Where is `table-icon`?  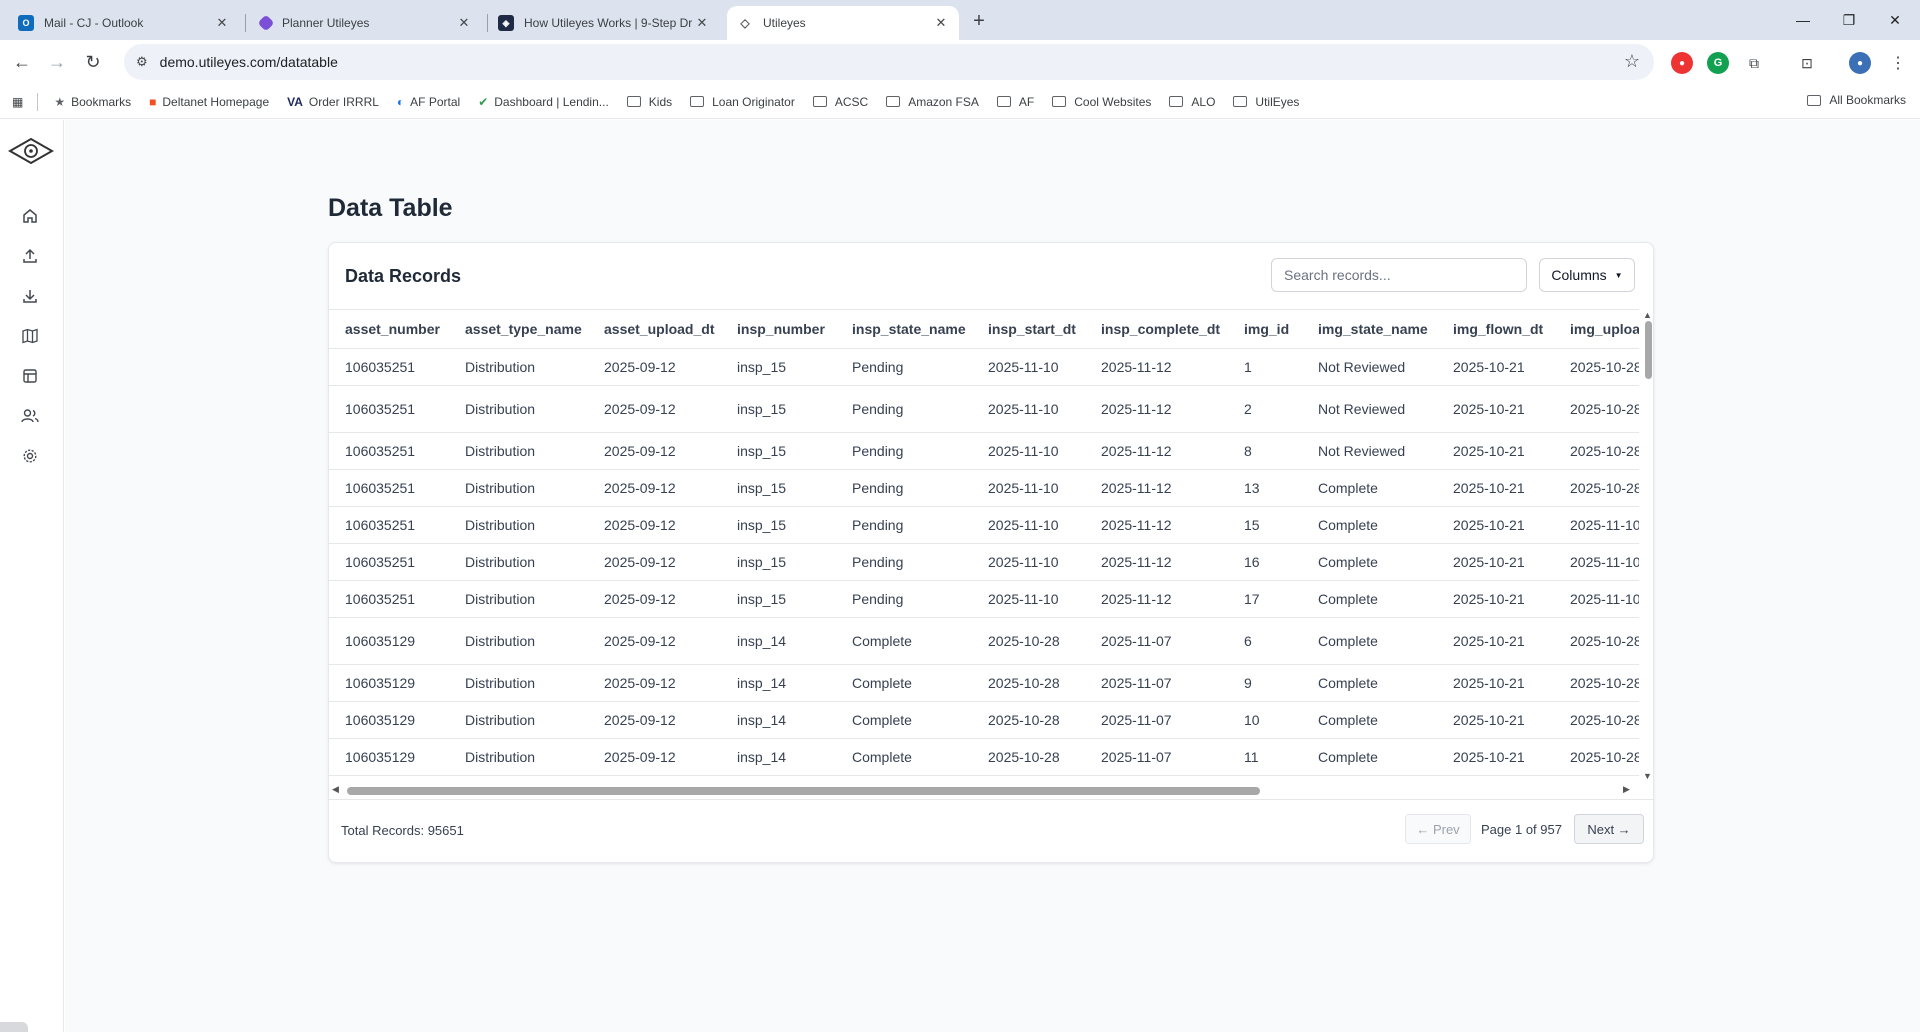 table-icon is located at coordinates (30, 376).